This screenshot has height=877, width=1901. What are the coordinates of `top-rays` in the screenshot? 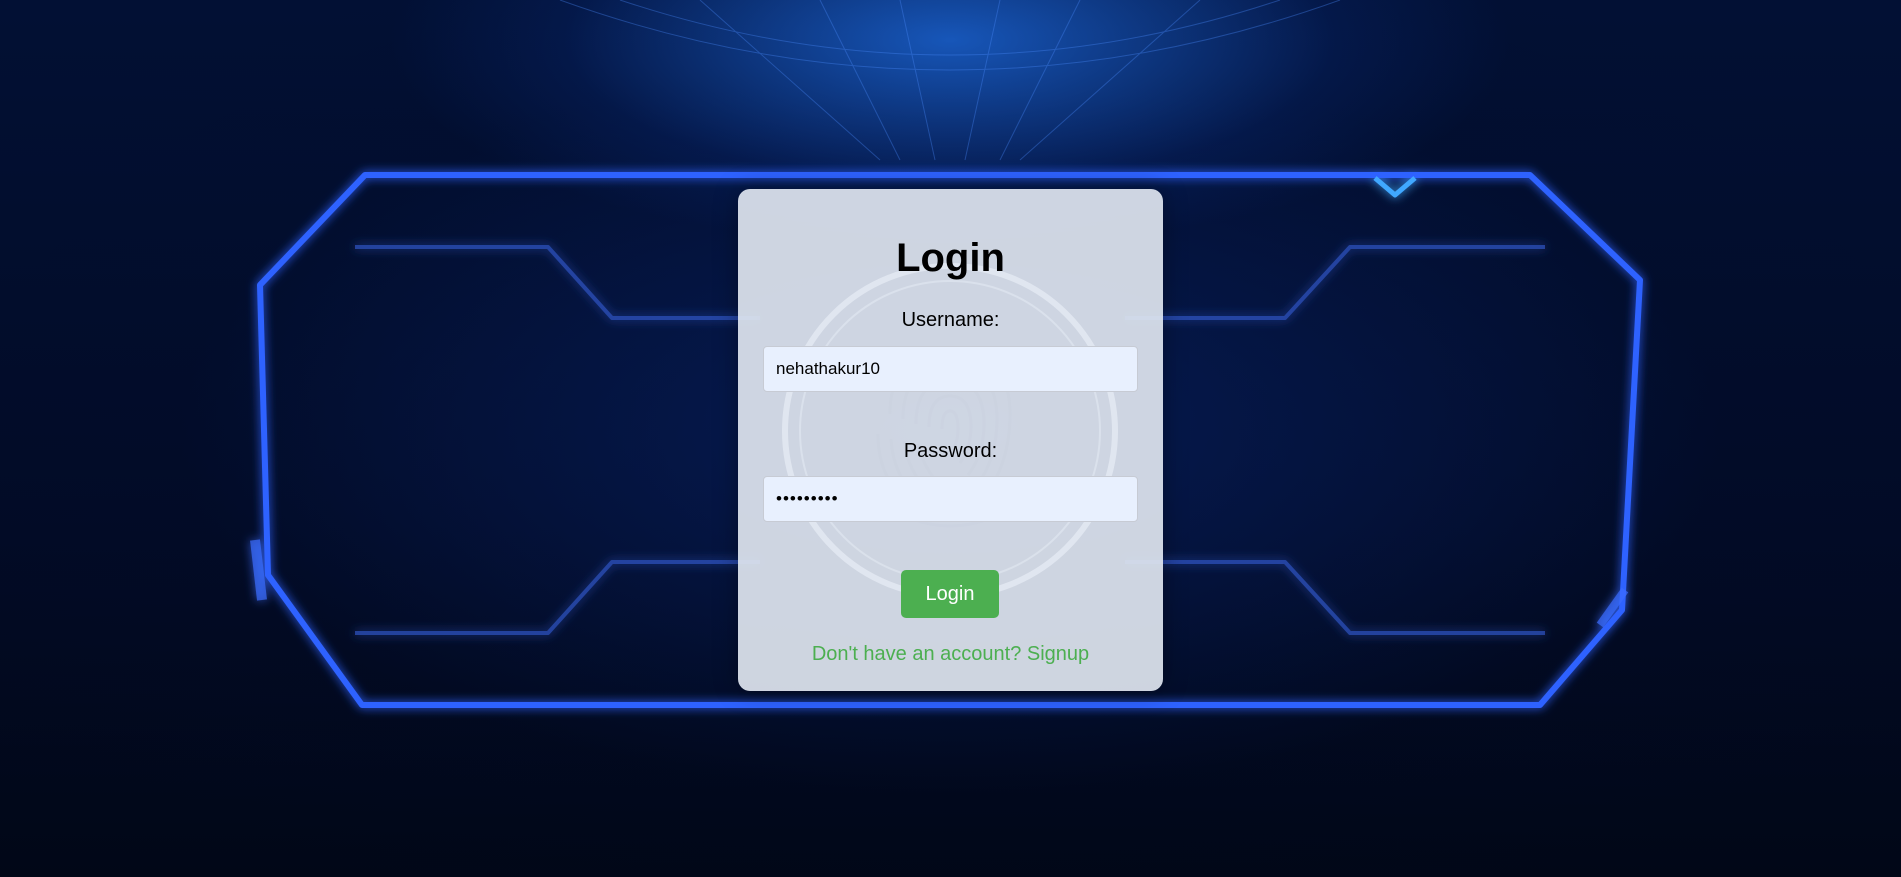 It's located at (950, 80).